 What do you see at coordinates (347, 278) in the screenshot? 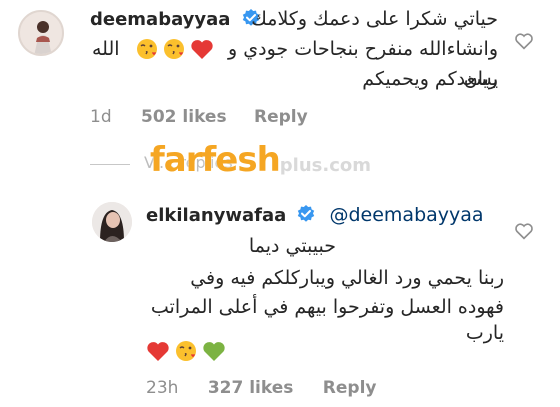
I see `reply-line-2: ربنا يحمي ورد الغالي ويباركلكم فيه وفي` at bounding box center [347, 278].